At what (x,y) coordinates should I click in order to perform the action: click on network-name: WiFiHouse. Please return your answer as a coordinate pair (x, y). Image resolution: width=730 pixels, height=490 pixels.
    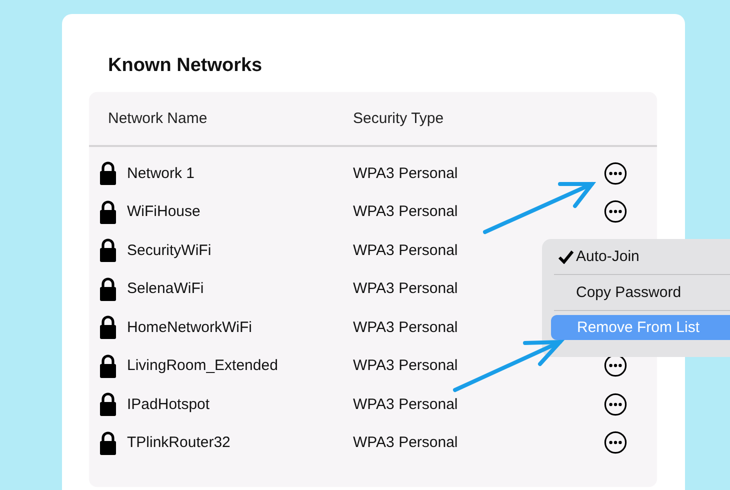
    Looking at the image, I should click on (164, 211).